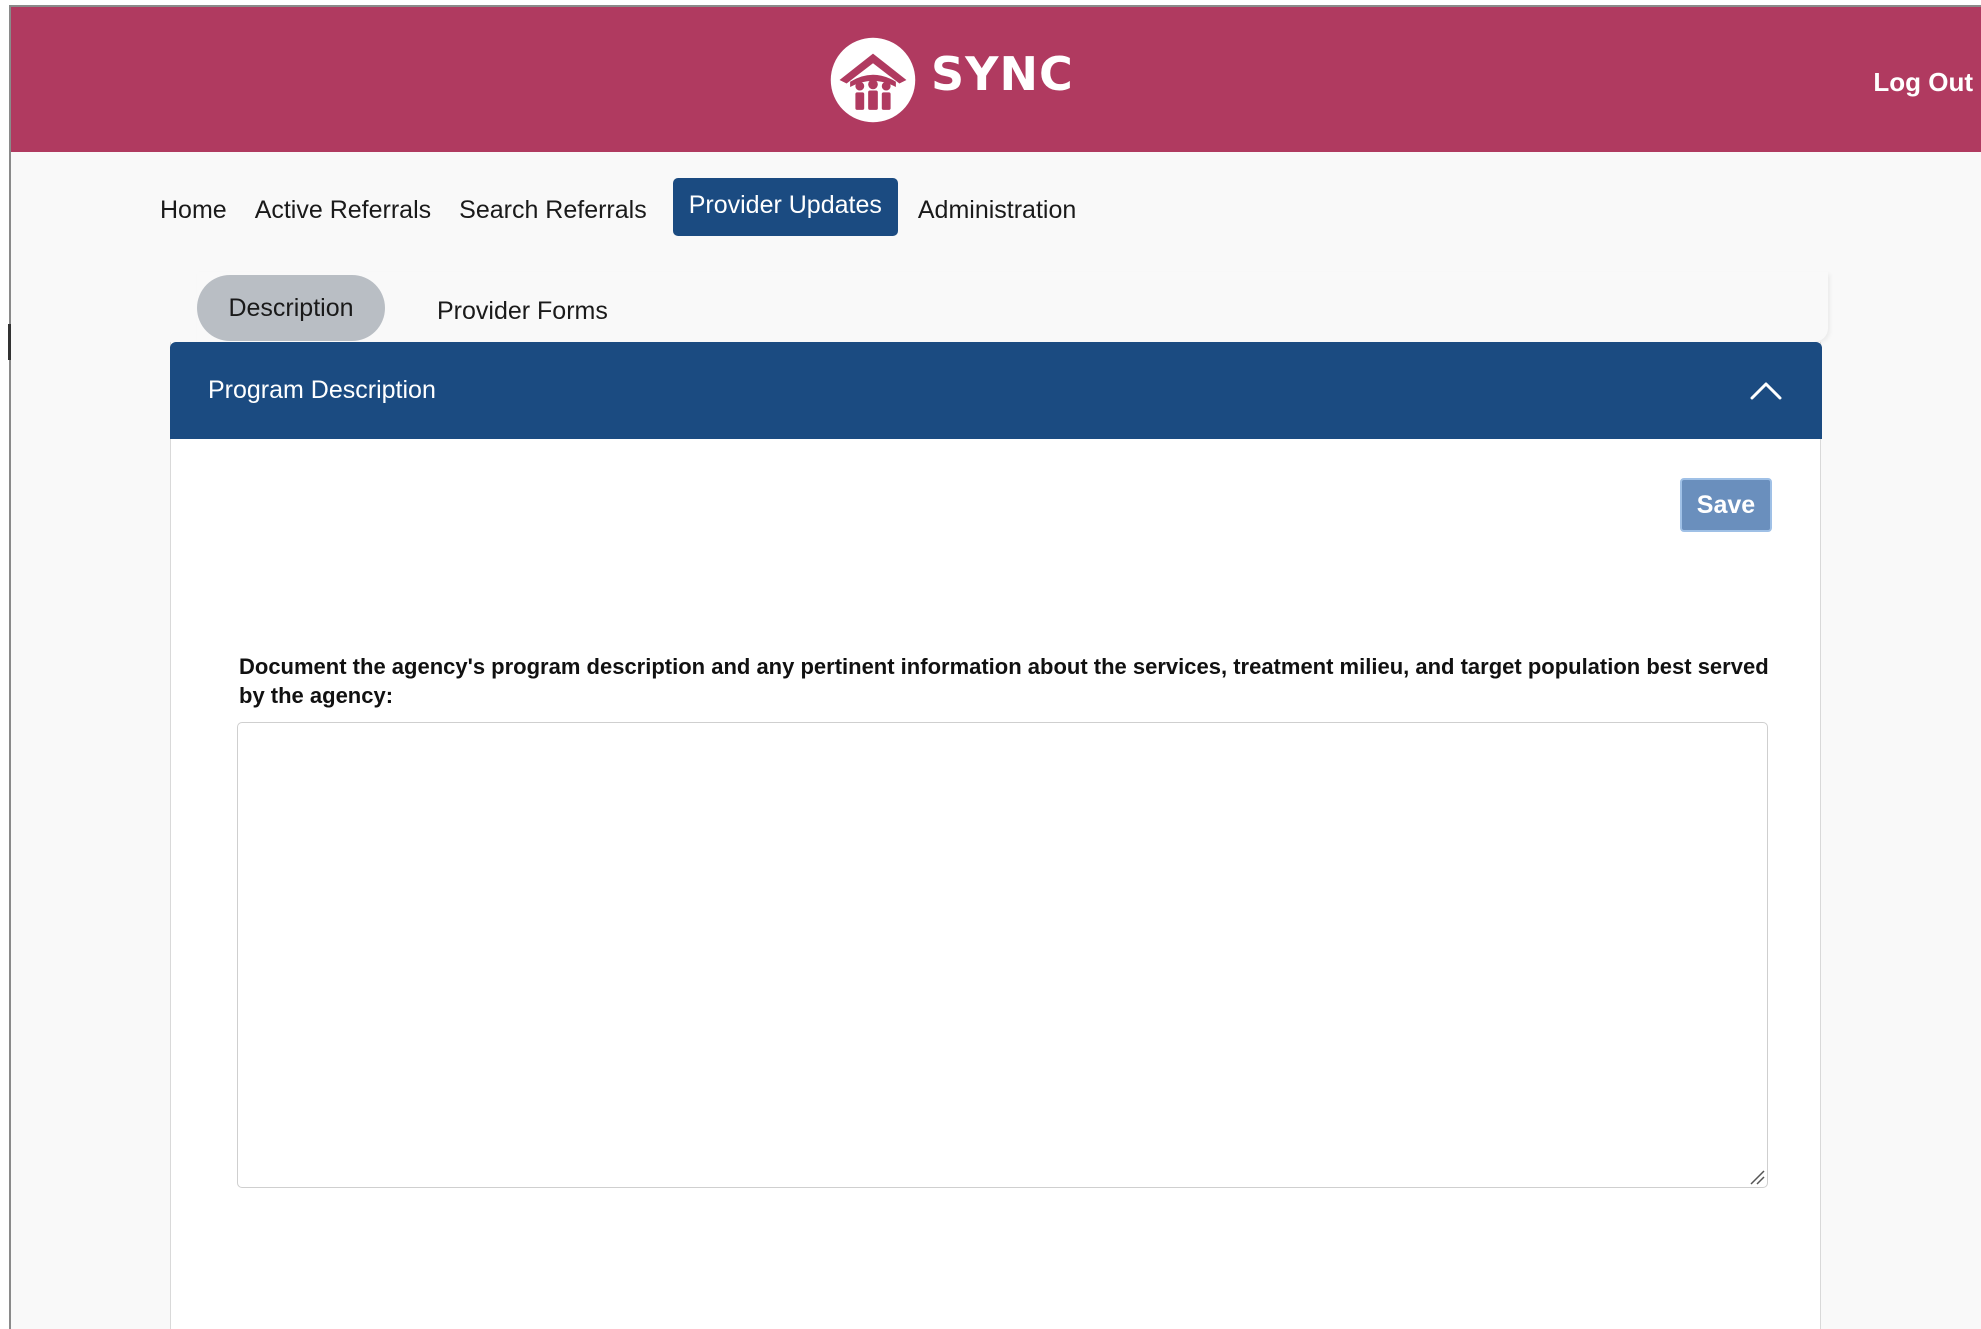  Describe the element at coordinates (291, 308) in the screenshot. I see `tab-description: Description` at that location.